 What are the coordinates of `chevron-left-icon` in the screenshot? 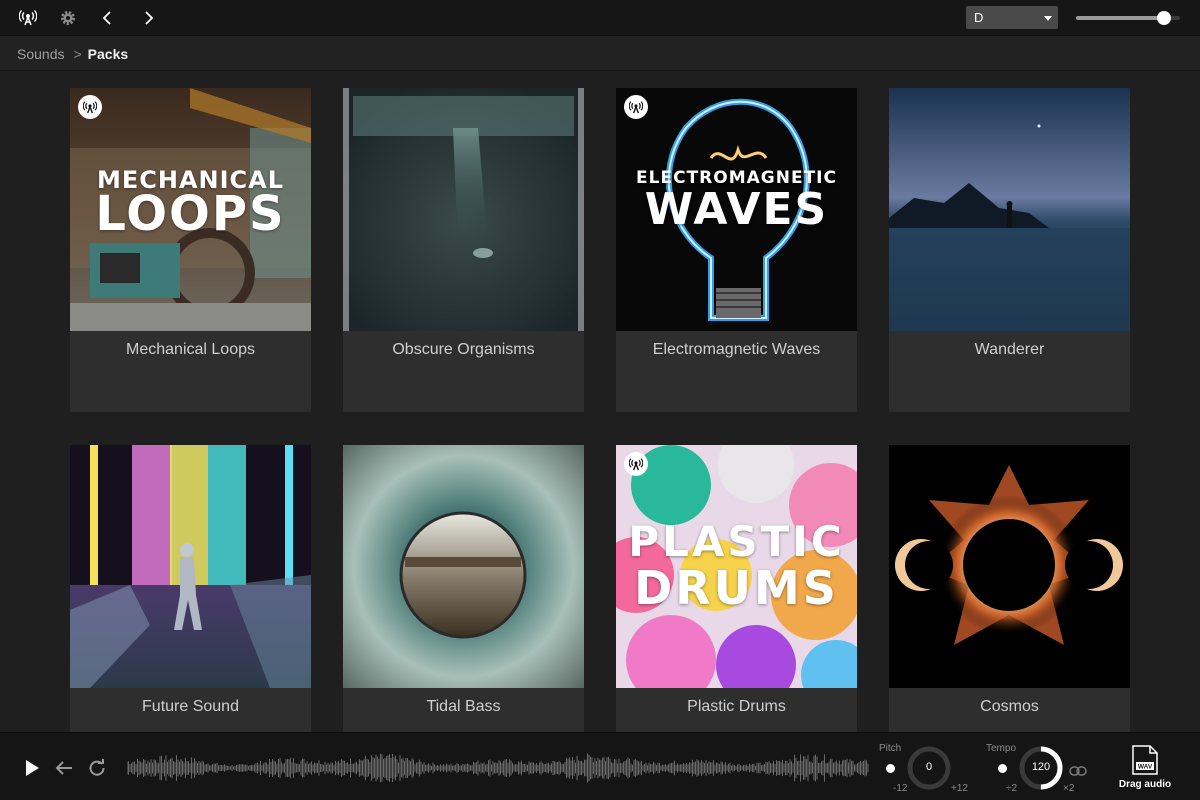 It's located at (108, 18).